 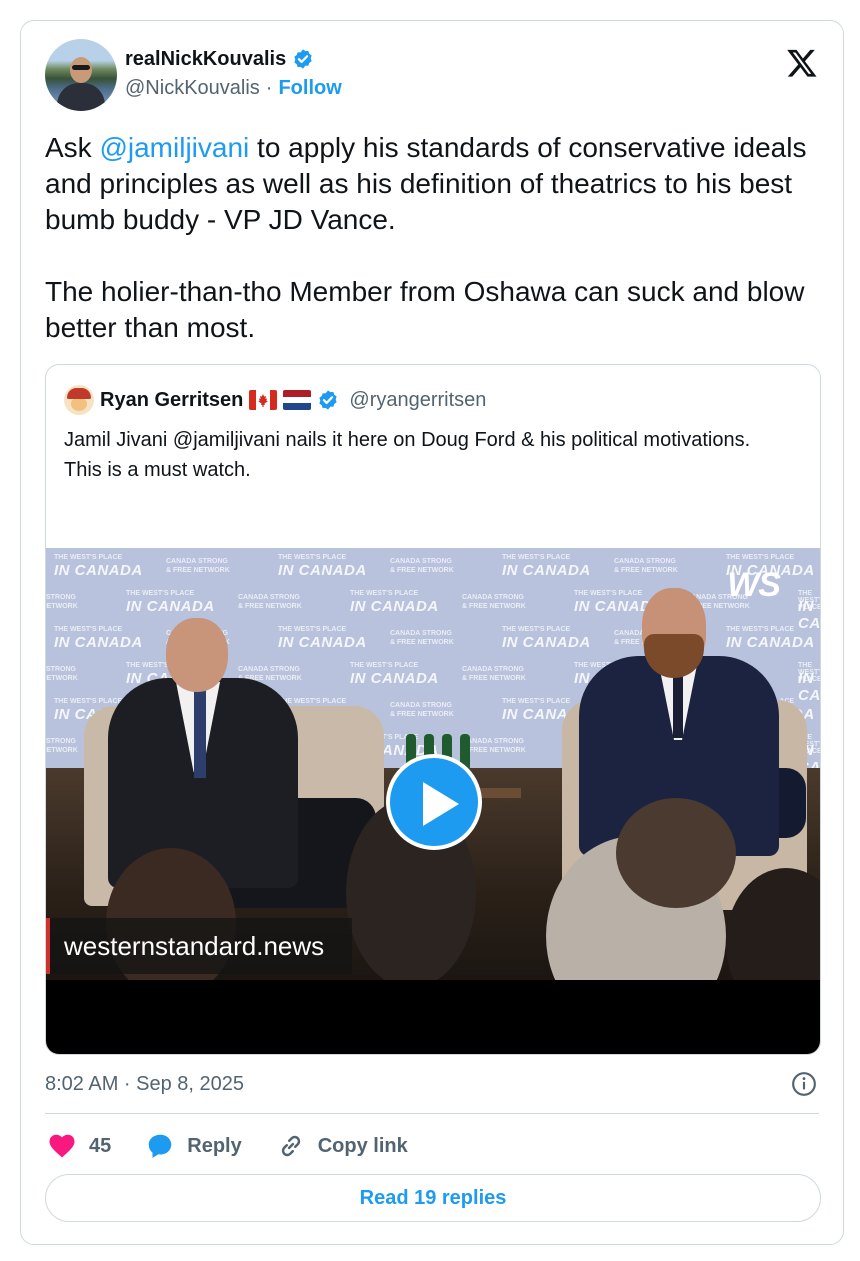 I want to click on link-icon, so click(x=290, y=1146).